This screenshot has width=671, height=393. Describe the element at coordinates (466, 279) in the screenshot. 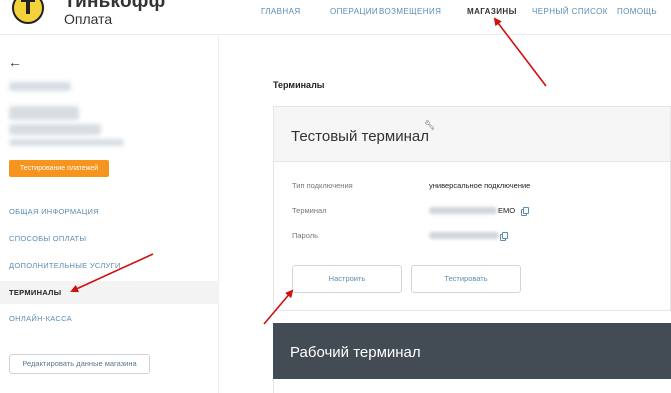

I see `test-terminal-button: Тестировать` at that location.